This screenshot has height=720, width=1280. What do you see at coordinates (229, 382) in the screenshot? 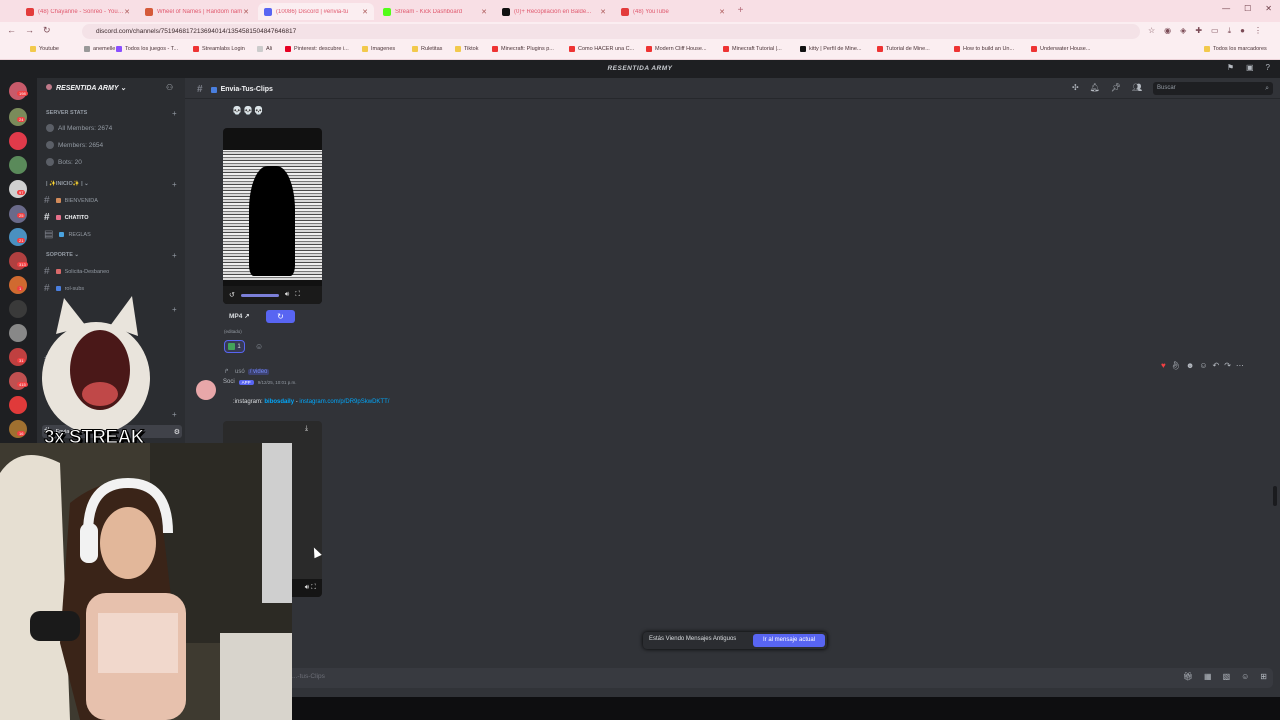
I see `author-name: Soci` at bounding box center [229, 382].